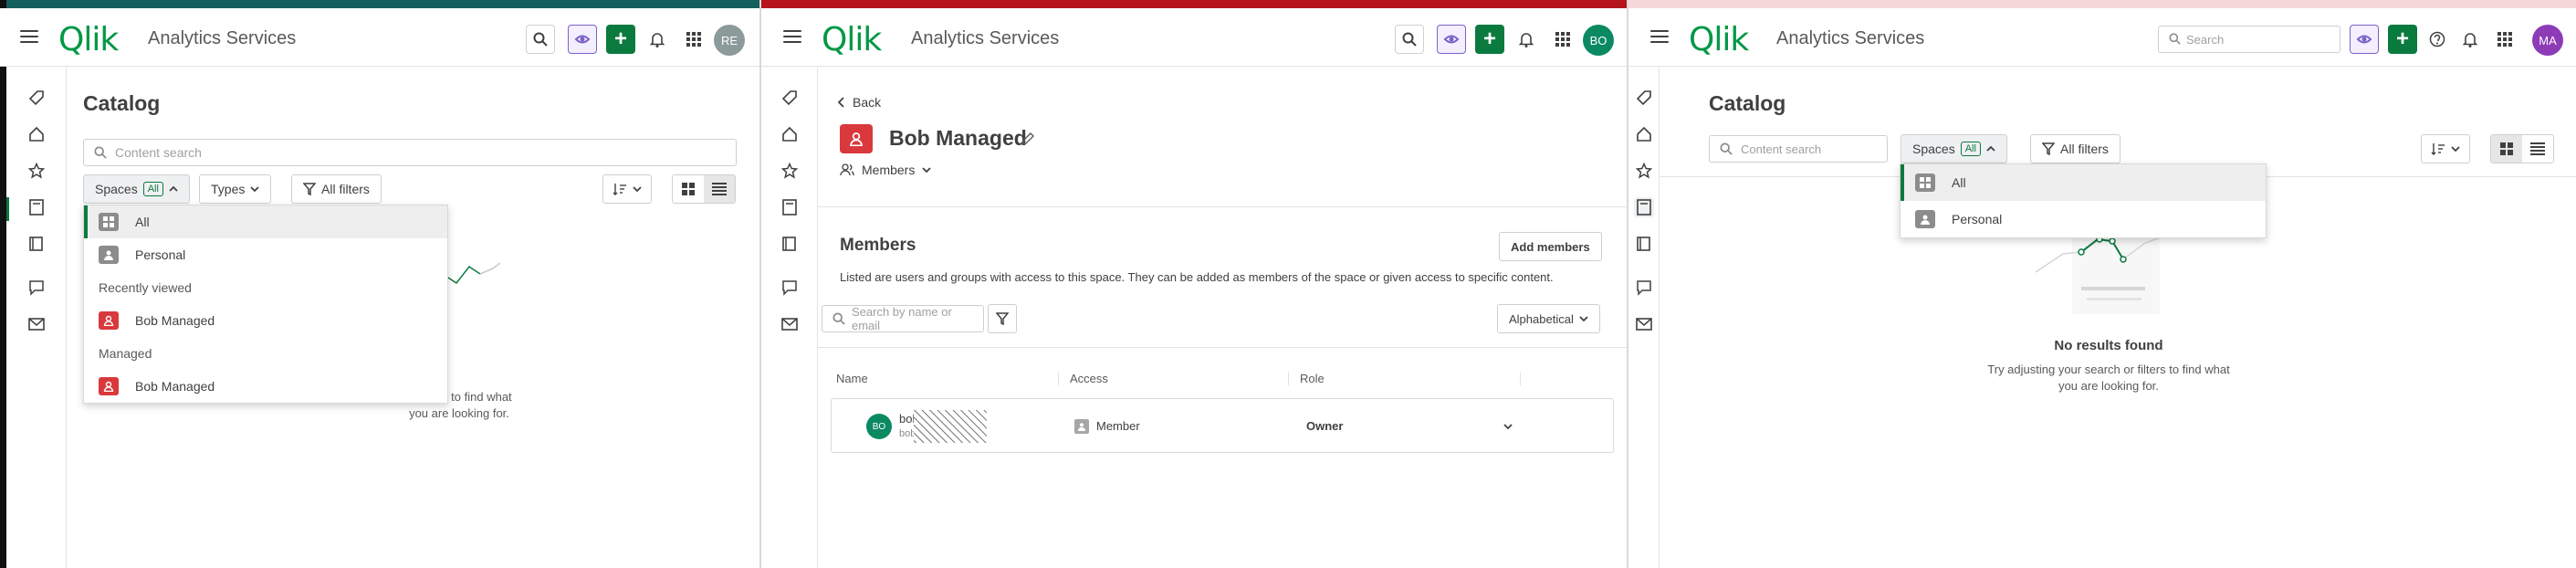 The width and height of the screenshot is (2576, 568). Describe the element at coordinates (8, 209) in the screenshot. I see `sidebar-active-indicator` at that location.